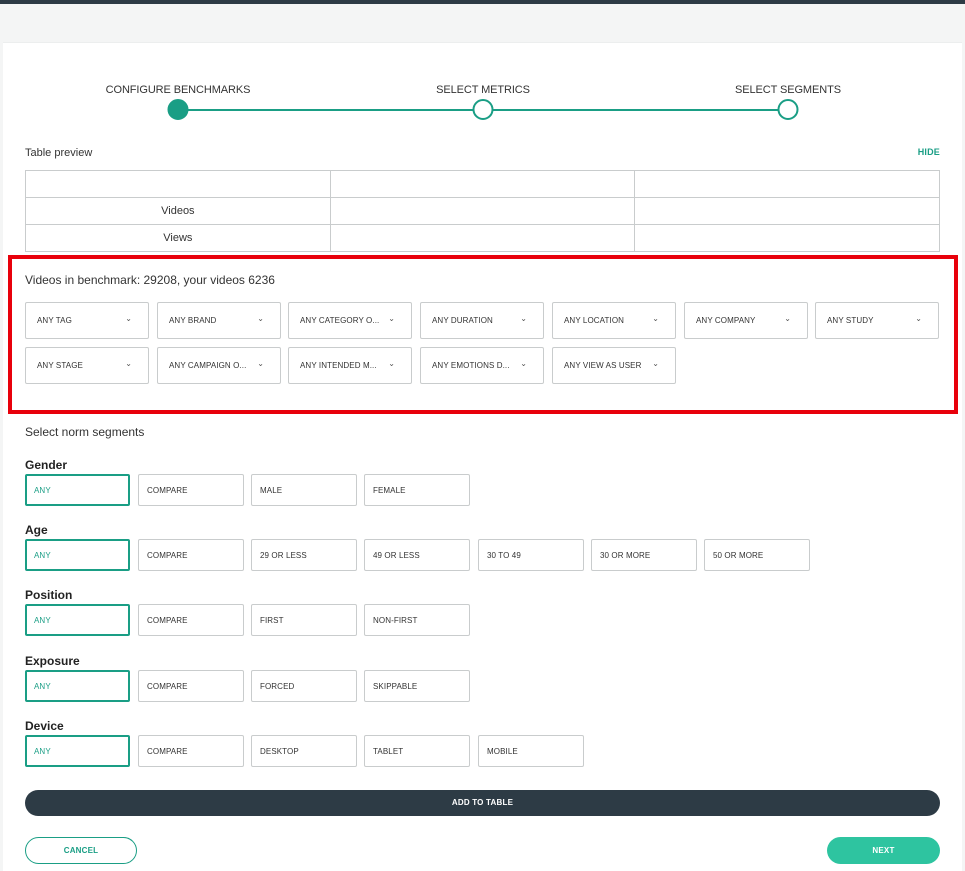 The height and width of the screenshot is (871, 965). Describe the element at coordinates (191, 620) in the screenshot. I see `position-compare-button: COMPARE` at that location.